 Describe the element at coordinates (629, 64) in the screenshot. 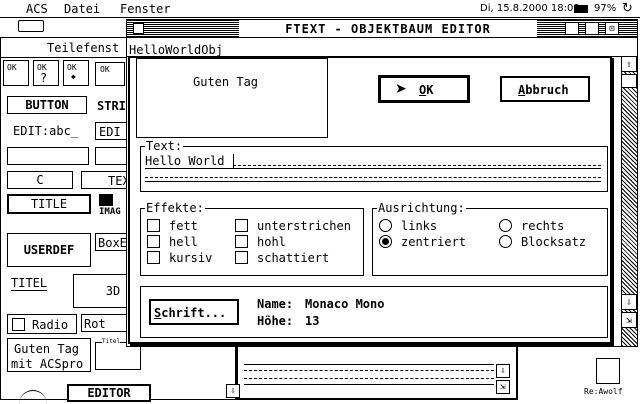

I see `scroll-up-icon: ⇧` at that location.